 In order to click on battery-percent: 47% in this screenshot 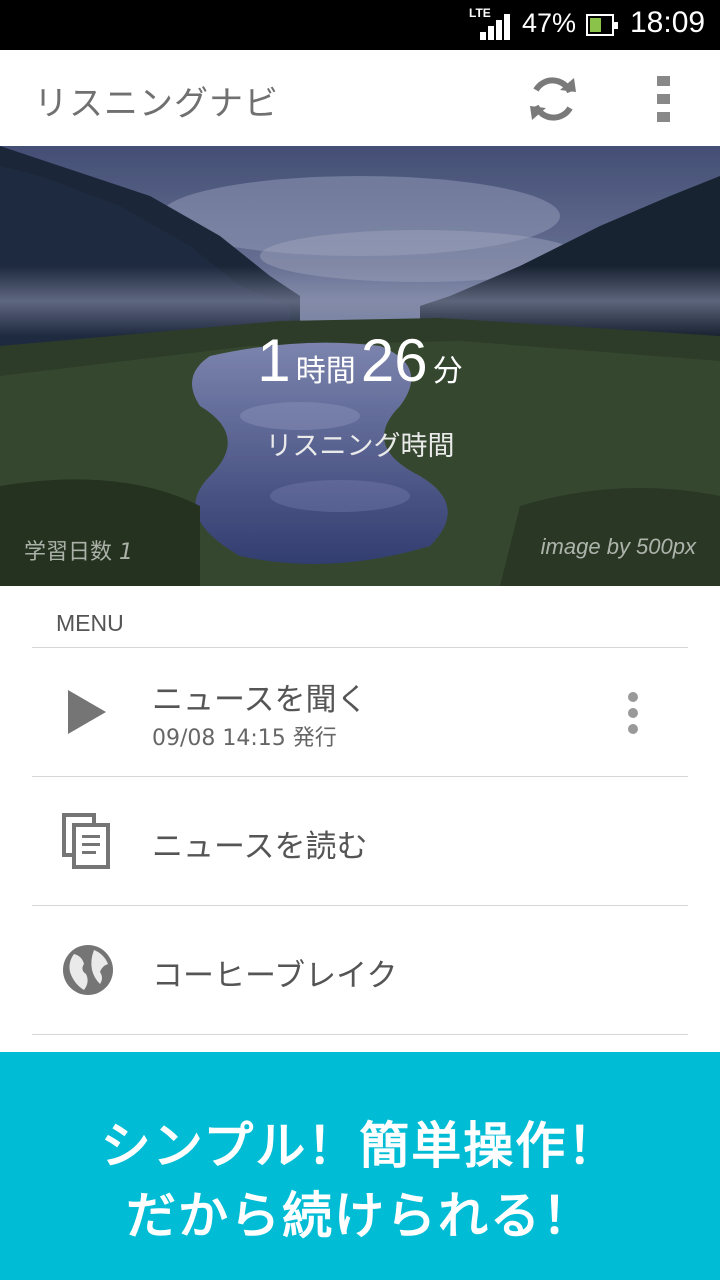, I will do `click(549, 23)`.